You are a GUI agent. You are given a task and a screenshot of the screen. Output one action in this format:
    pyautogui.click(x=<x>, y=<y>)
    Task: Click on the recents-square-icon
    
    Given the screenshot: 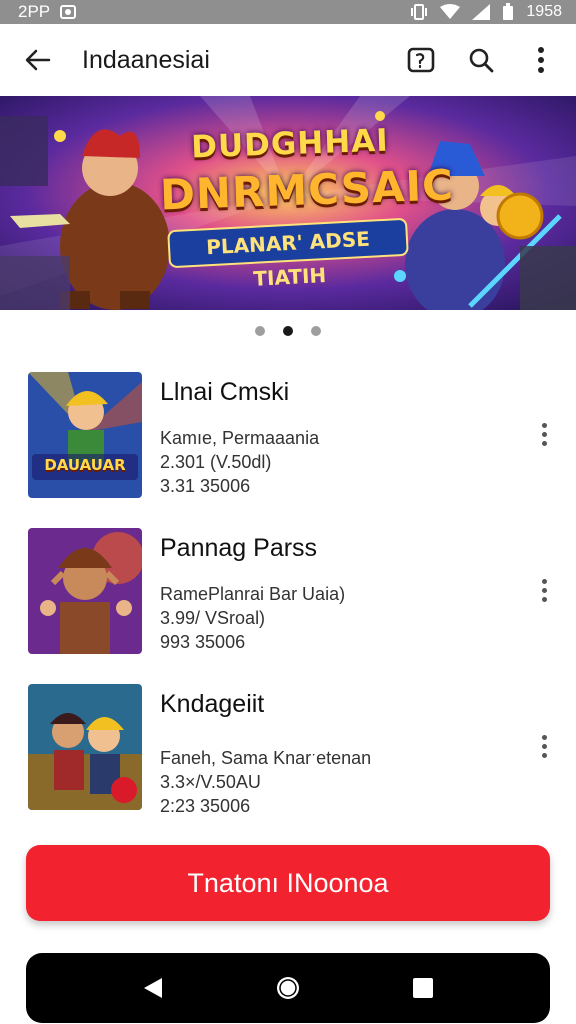 What is the action you would take?
    pyautogui.click(x=422, y=988)
    